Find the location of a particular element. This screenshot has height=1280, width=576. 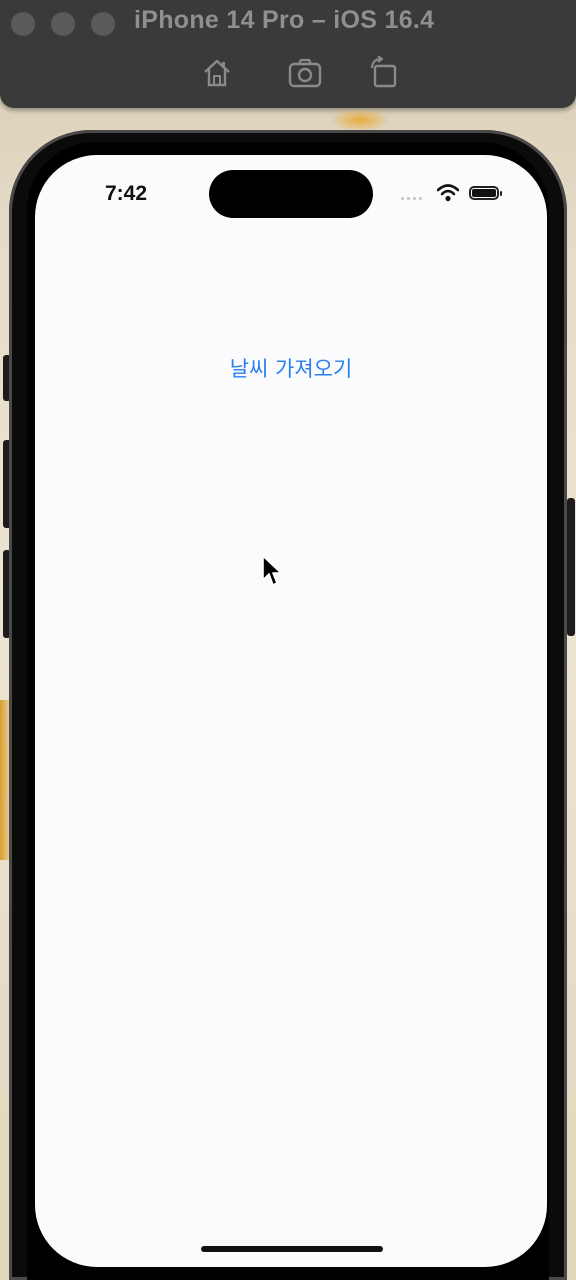

simulator-titlebar: iPhone 14 Pro – iOS 16.4 is located at coordinates (288, 54).